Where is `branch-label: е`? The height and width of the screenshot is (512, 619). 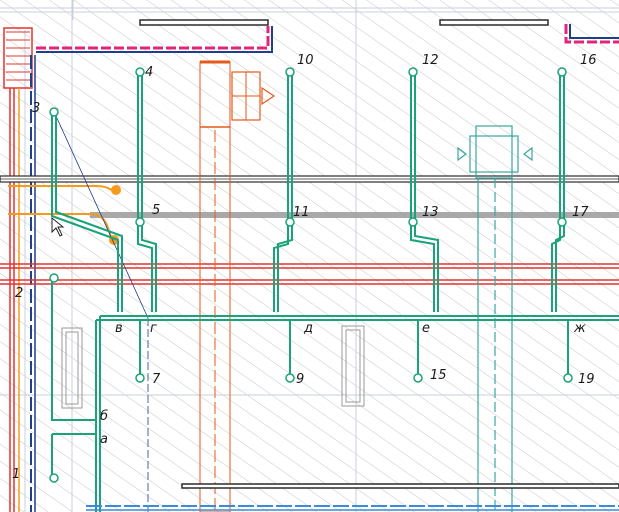
branch-label: е is located at coordinates (426, 328).